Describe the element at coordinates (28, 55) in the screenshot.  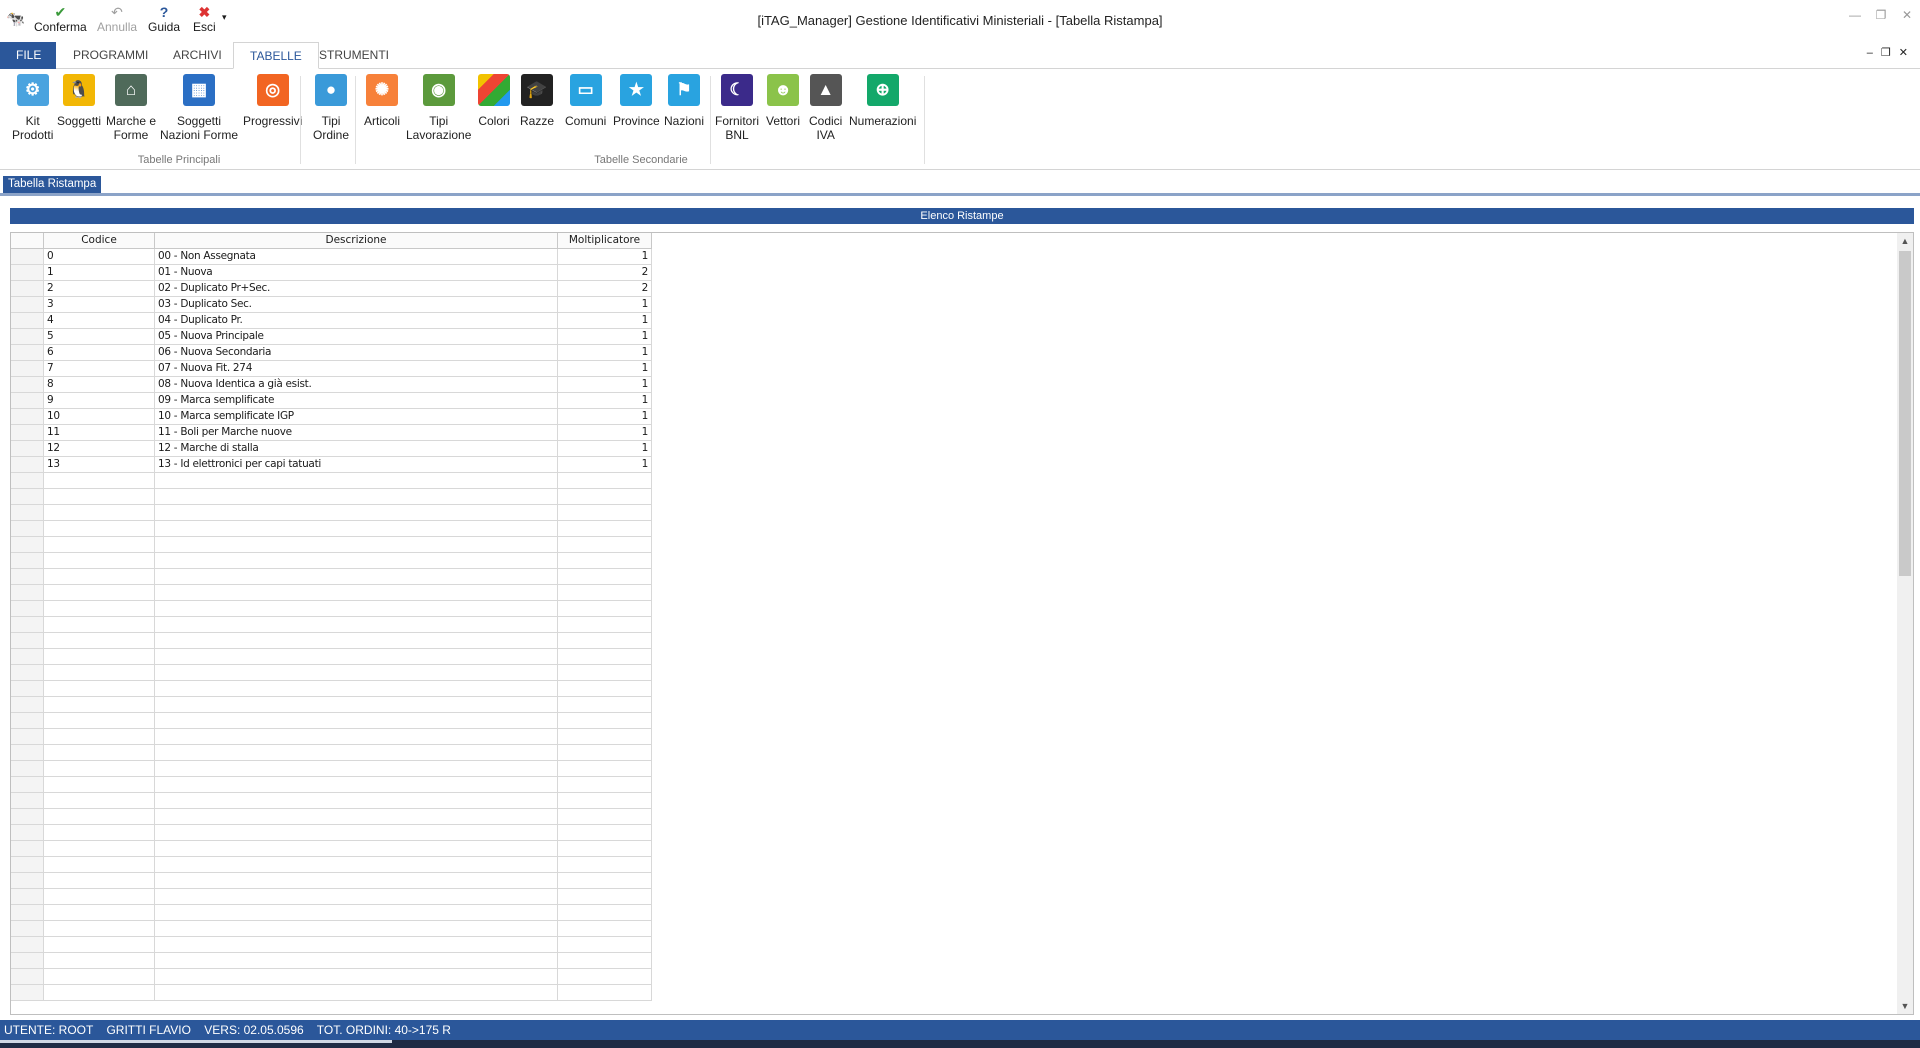
I see `tab-file: FILE` at that location.